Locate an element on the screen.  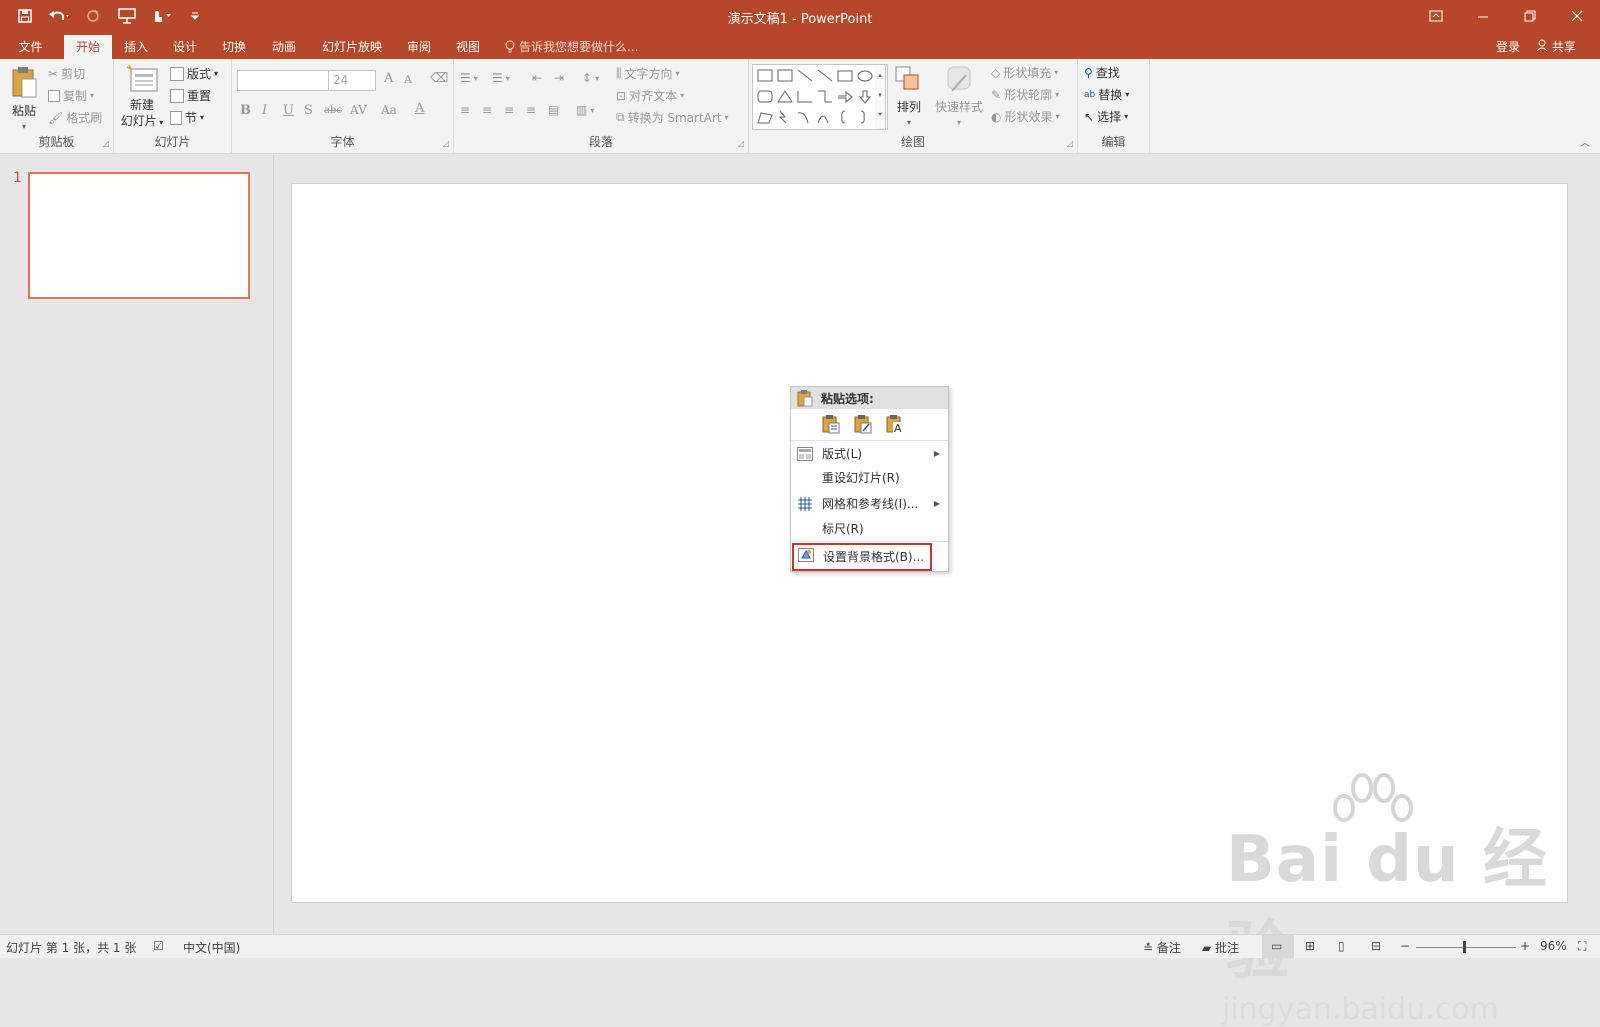
shadow-button: S is located at coordinates (308, 110).